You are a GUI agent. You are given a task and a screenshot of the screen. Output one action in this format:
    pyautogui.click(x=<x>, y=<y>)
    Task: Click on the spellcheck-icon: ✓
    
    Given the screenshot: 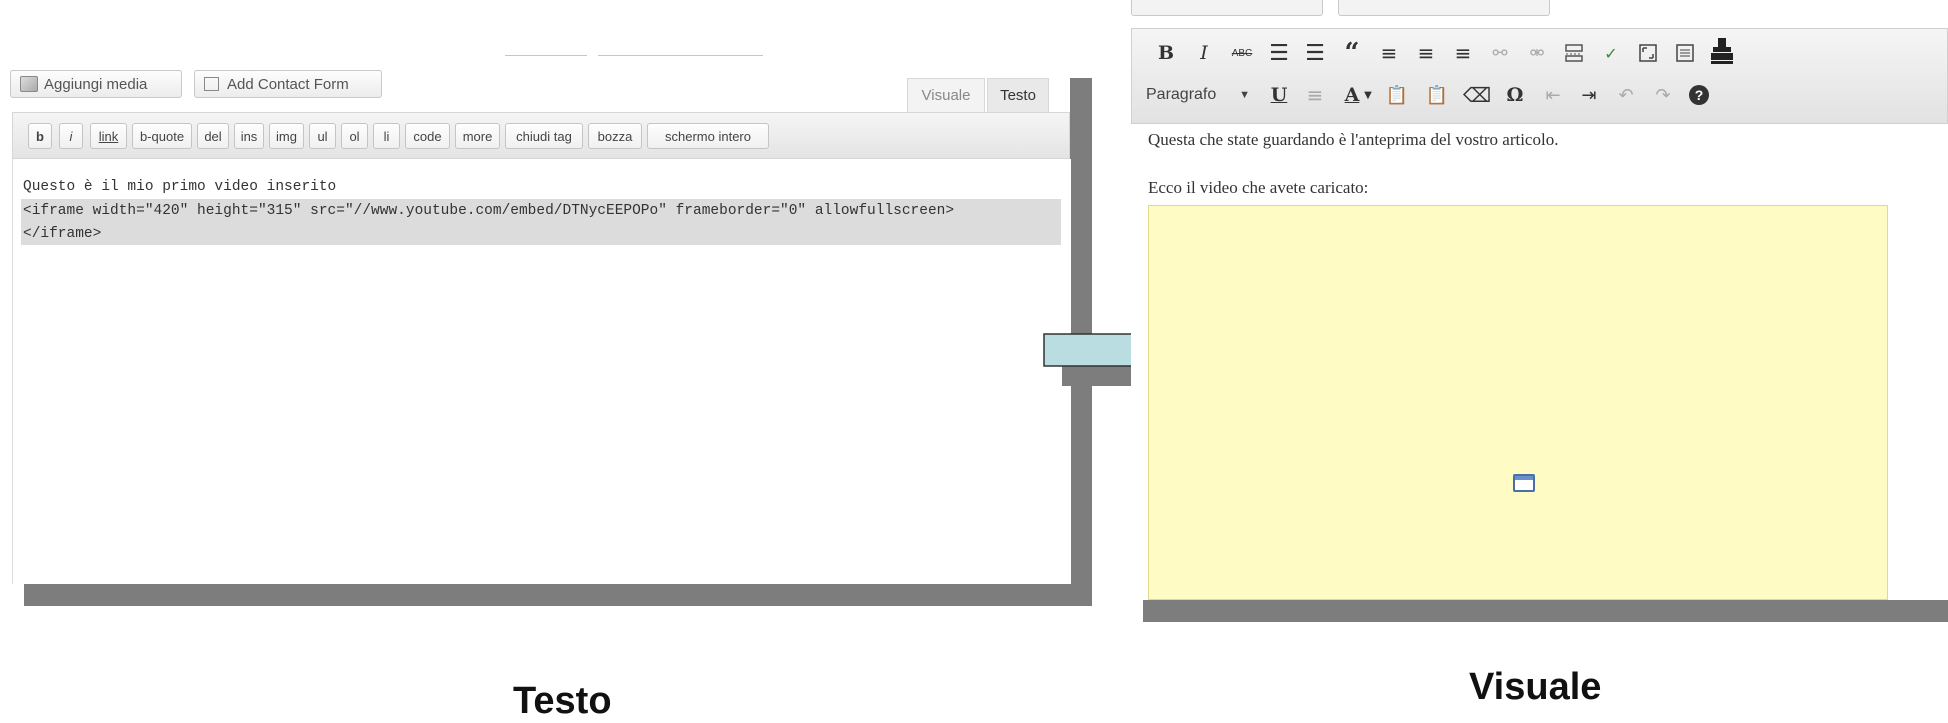 What is the action you would take?
    pyautogui.click(x=1611, y=53)
    